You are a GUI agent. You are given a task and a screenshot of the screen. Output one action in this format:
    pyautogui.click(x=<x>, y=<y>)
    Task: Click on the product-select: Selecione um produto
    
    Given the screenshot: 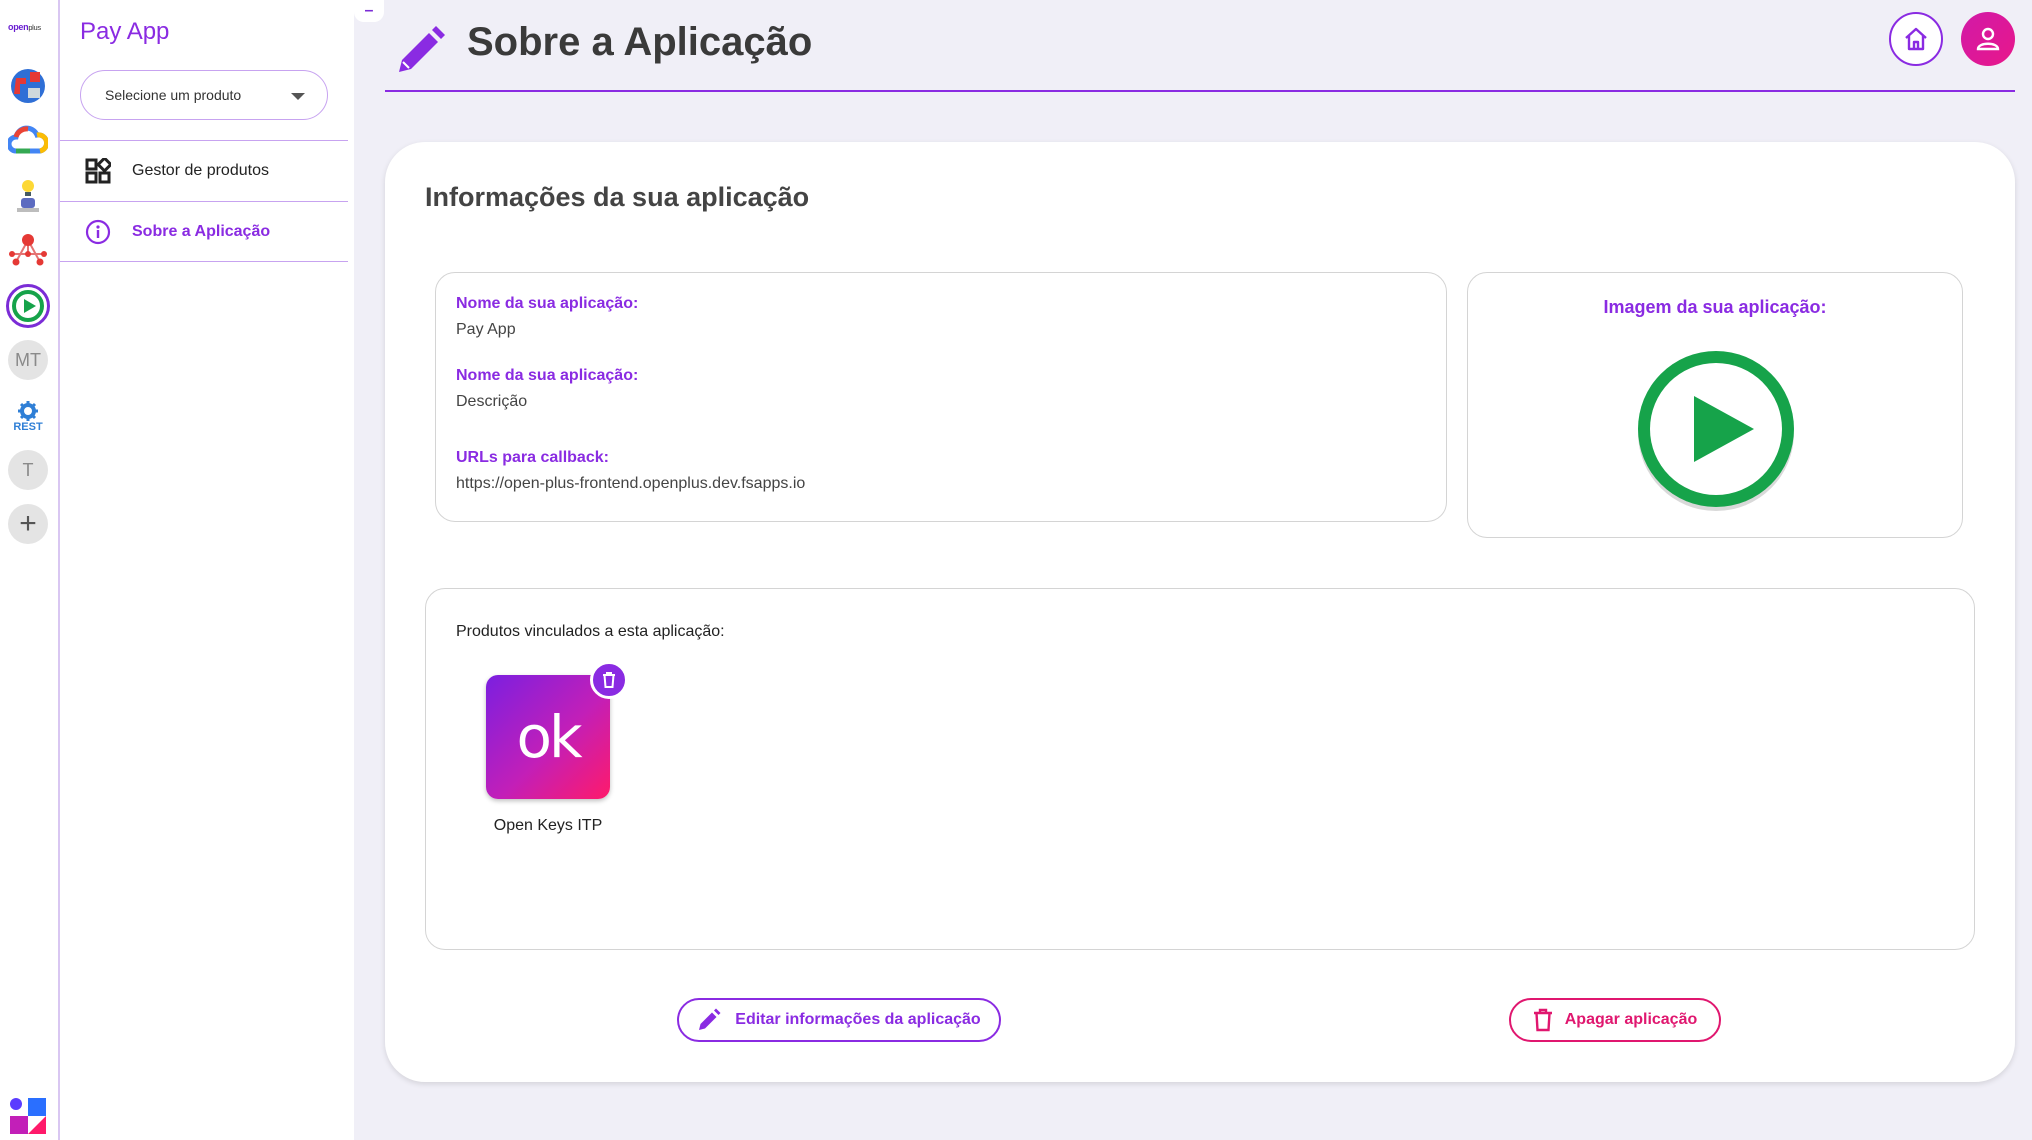 What is the action you would take?
    pyautogui.click(x=204, y=95)
    